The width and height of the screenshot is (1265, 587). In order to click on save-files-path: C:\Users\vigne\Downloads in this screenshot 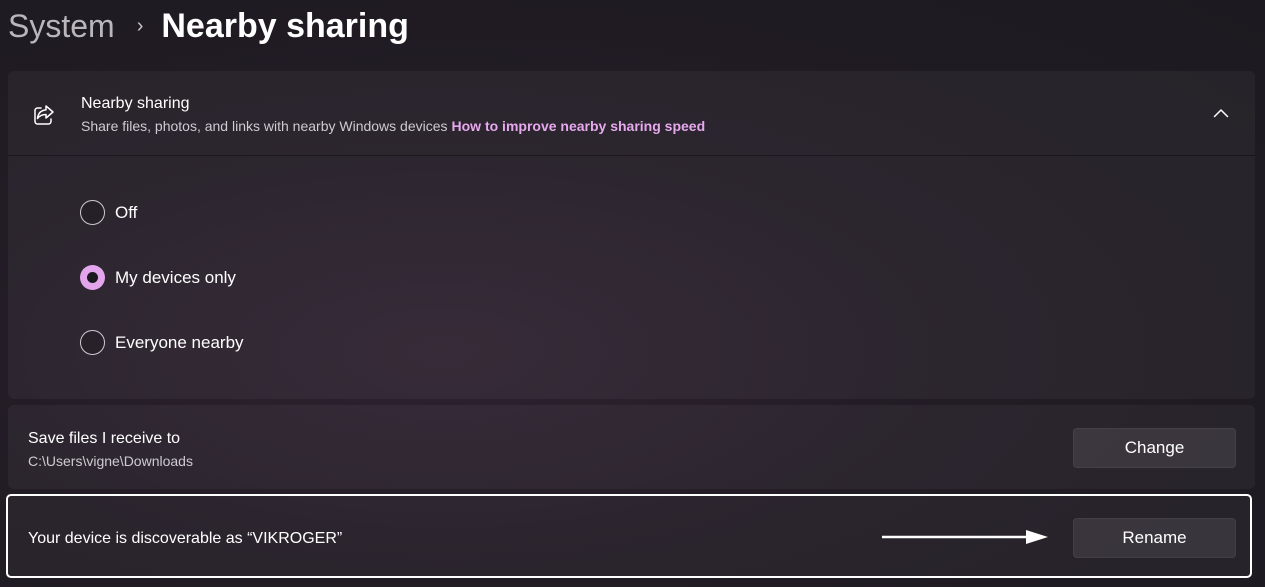, I will do `click(110, 461)`.